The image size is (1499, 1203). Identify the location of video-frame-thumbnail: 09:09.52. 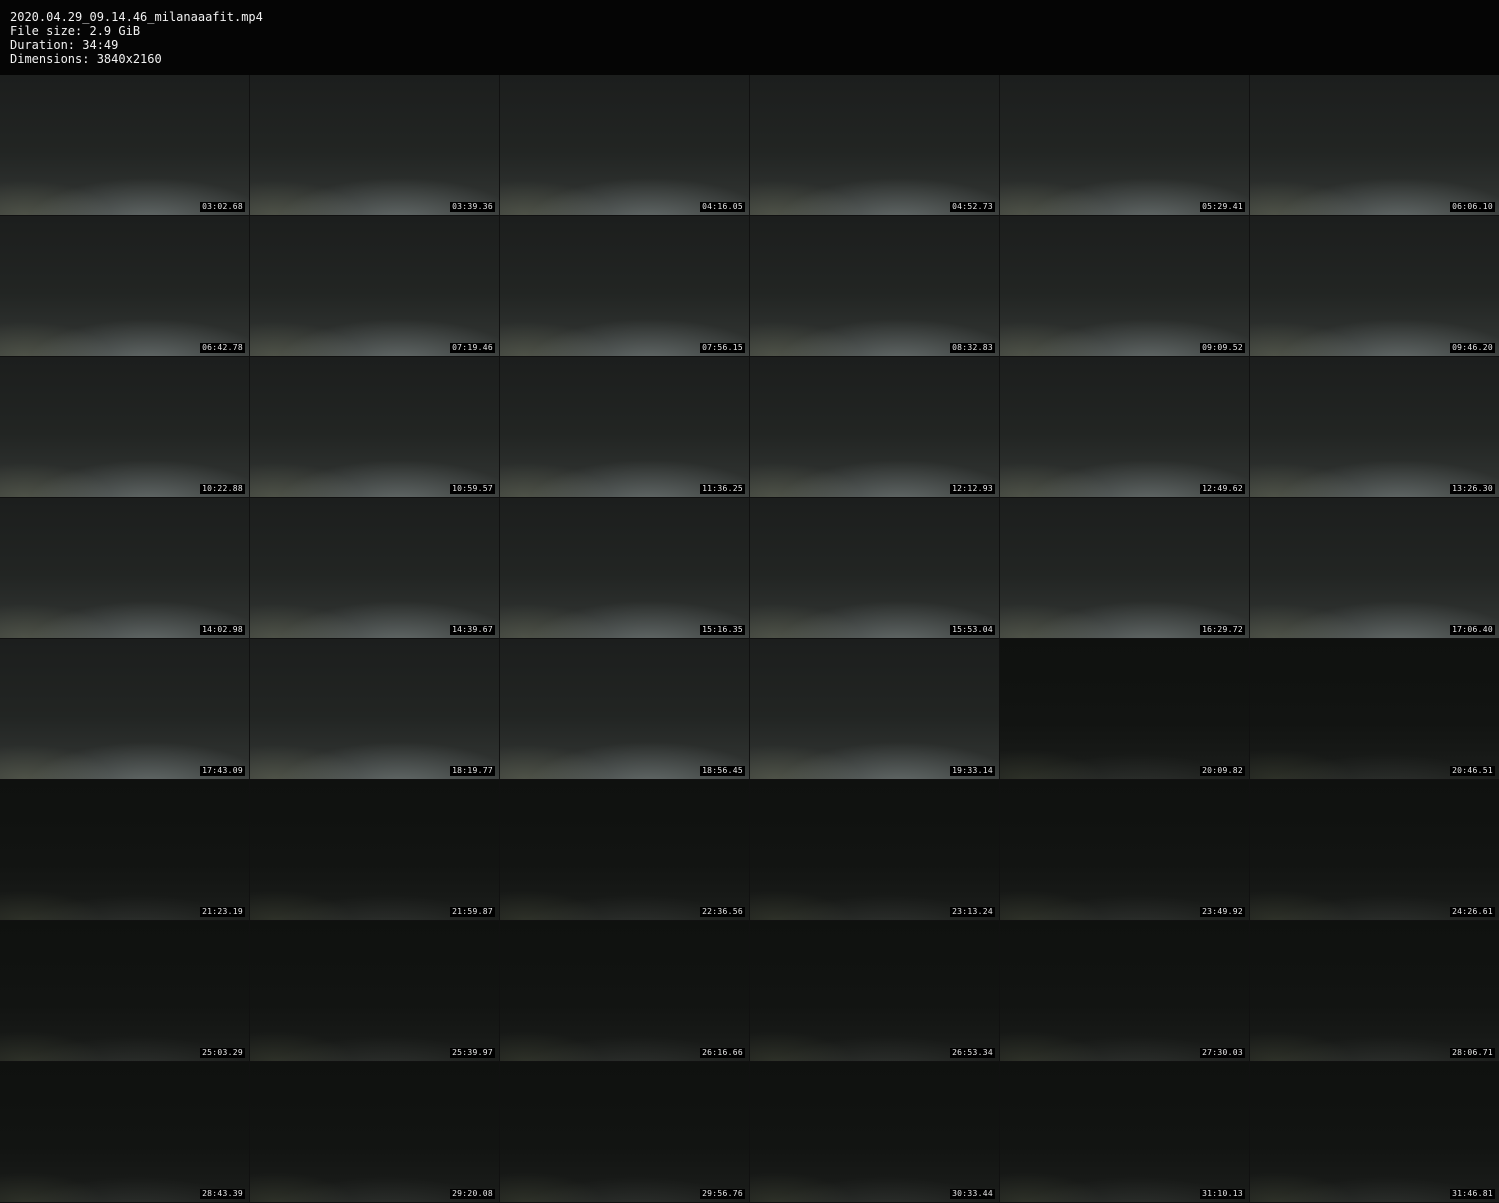
(1124, 286).